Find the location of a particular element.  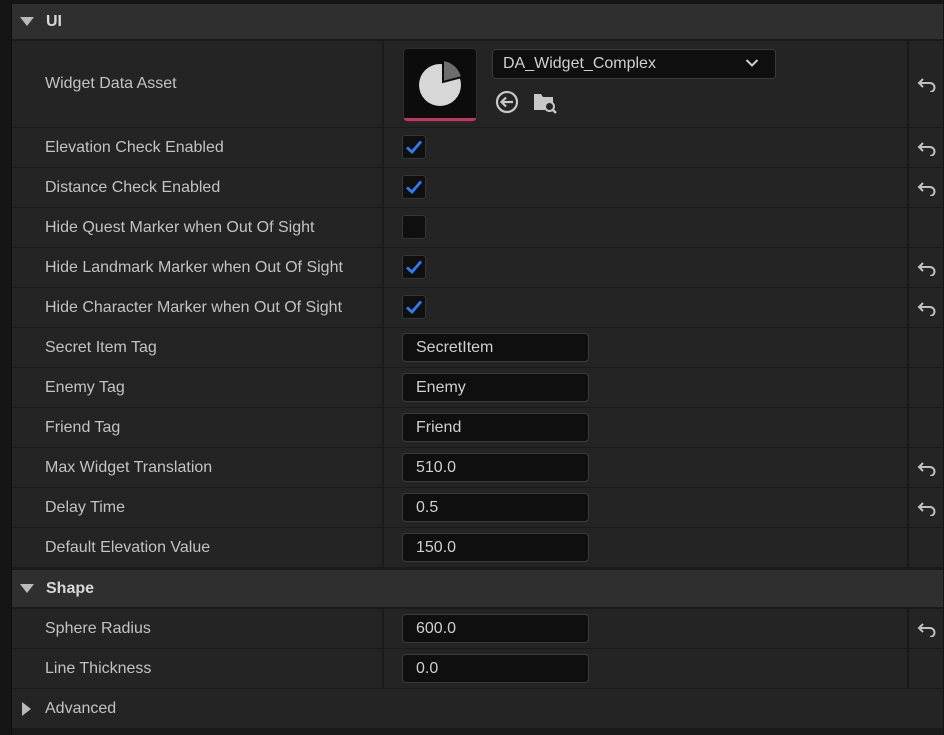

property-value: 0.0 is located at coordinates (645, 668).